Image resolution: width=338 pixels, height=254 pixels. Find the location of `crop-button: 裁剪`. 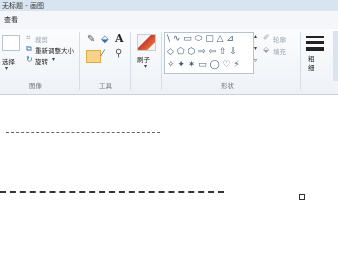

crop-button: 裁剪 is located at coordinates (41, 39).